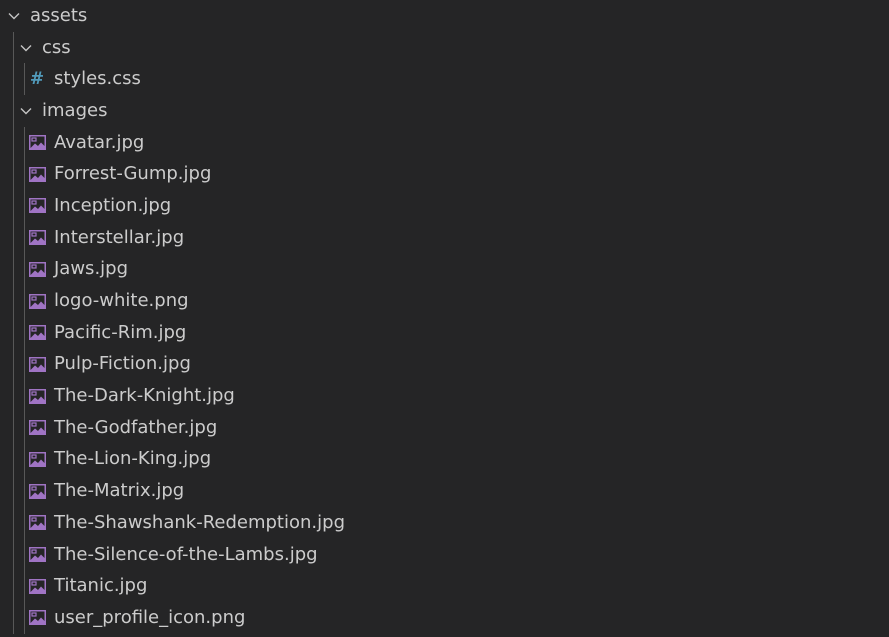 This screenshot has width=889, height=637. What do you see at coordinates (444, 174) in the screenshot?
I see `file-image: Forrest-Gump.jpg` at bounding box center [444, 174].